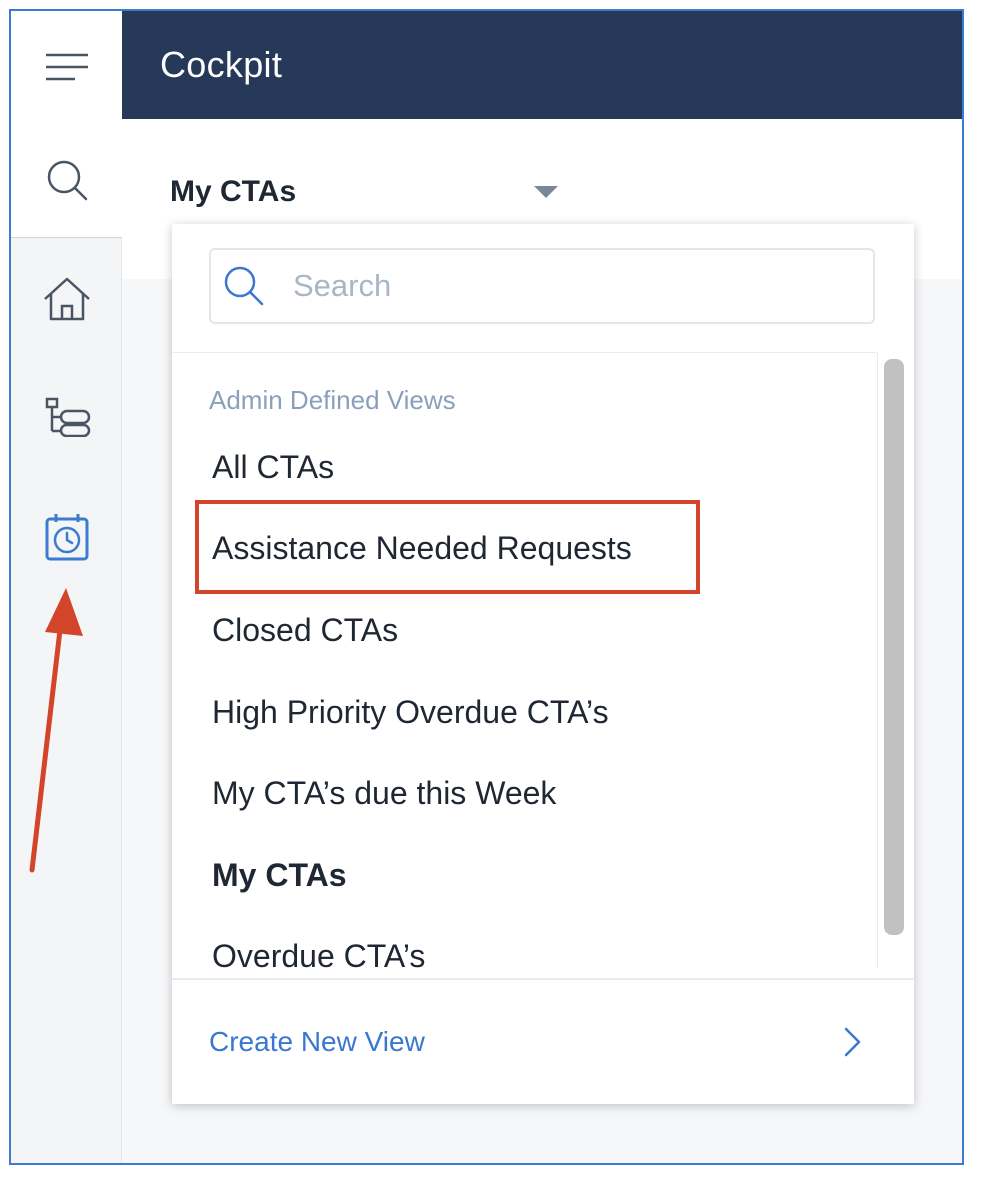 This screenshot has height=1178, width=986. I want to click on annotation-arrow, so click(56, 730).